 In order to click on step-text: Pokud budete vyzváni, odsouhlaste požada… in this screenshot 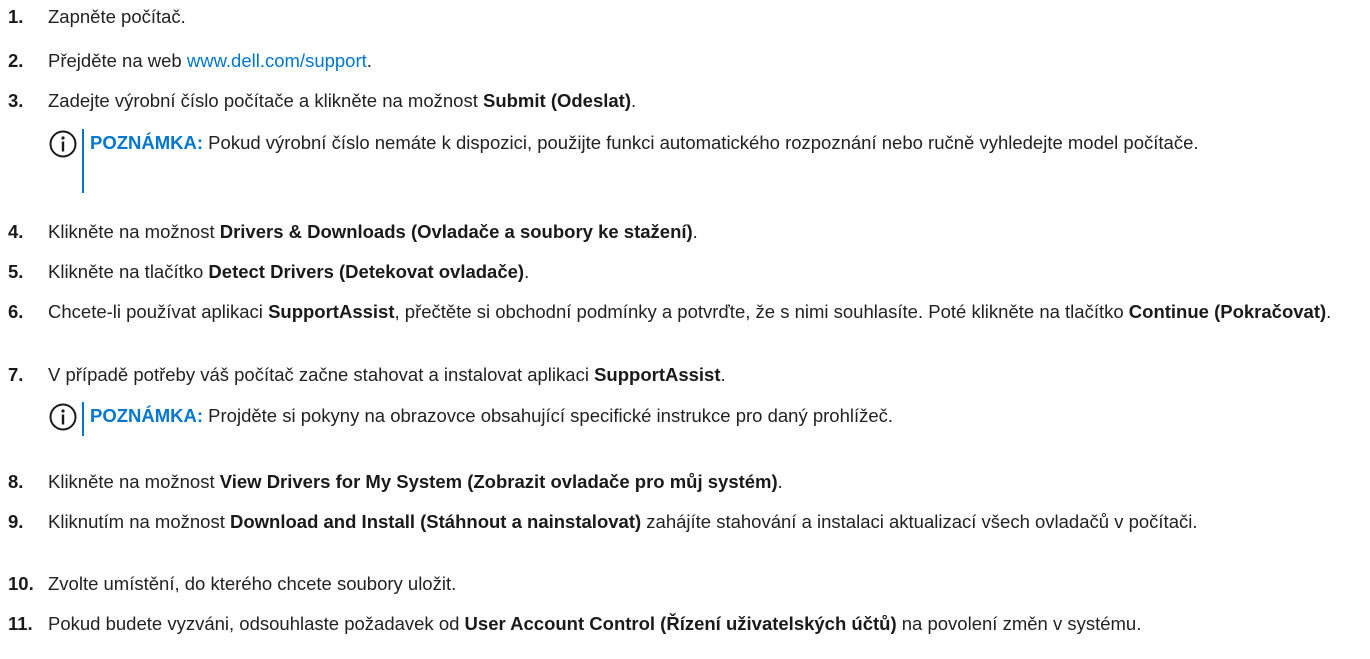, I will do `click(595, 623)`.